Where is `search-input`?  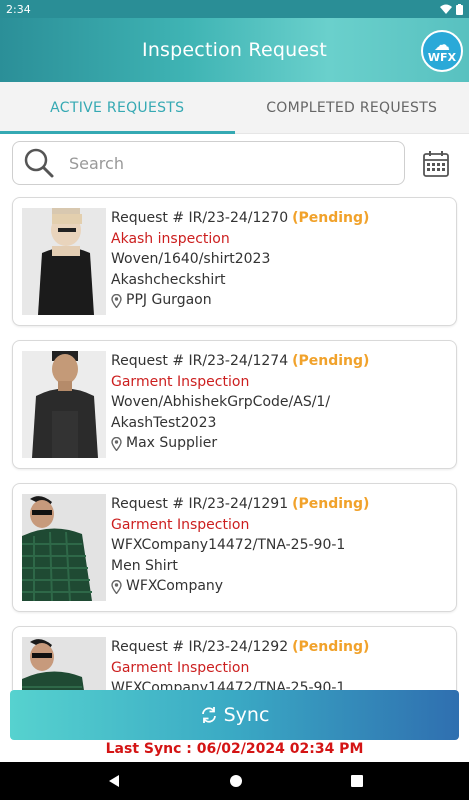
search-input is located at coordinates (209, 163).